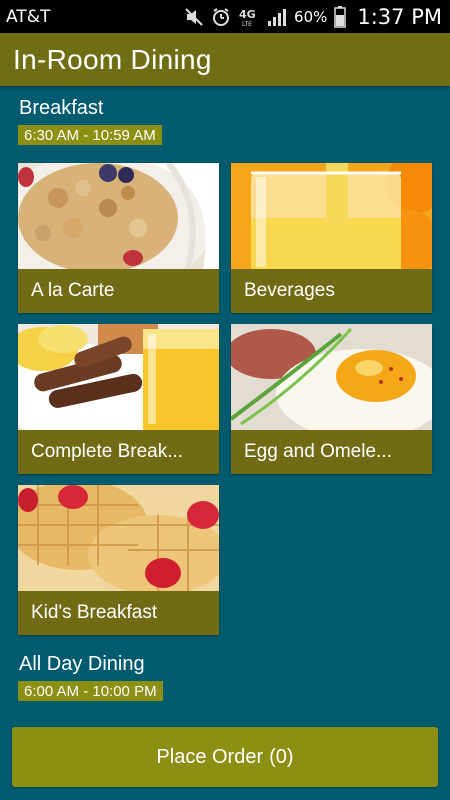 The image size is (450, 800). What do you see at coordinates (399, 16) in the screenshot?
I see `clock: 1:37 PM` at bounding box center [399, 16].